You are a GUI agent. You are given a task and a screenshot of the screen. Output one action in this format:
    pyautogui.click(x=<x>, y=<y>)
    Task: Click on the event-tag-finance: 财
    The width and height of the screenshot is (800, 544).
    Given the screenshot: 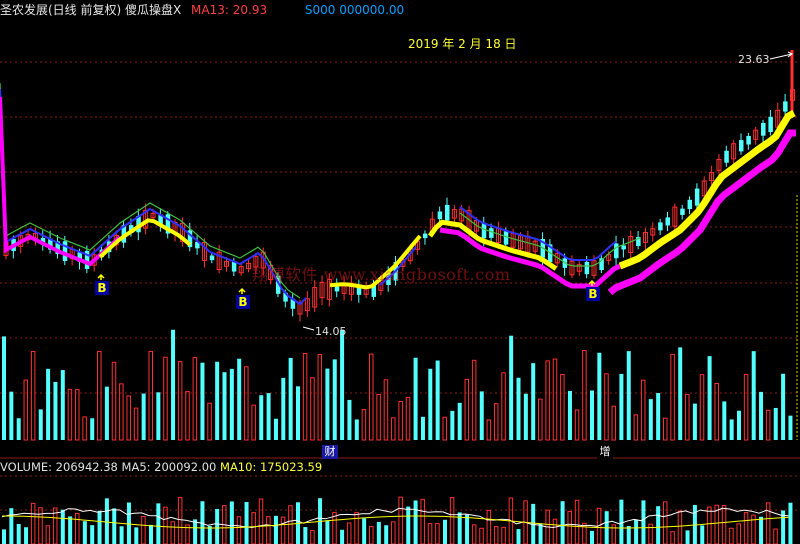 What is the action you would take?
    pyautogui.click(x=330, y=452)
    